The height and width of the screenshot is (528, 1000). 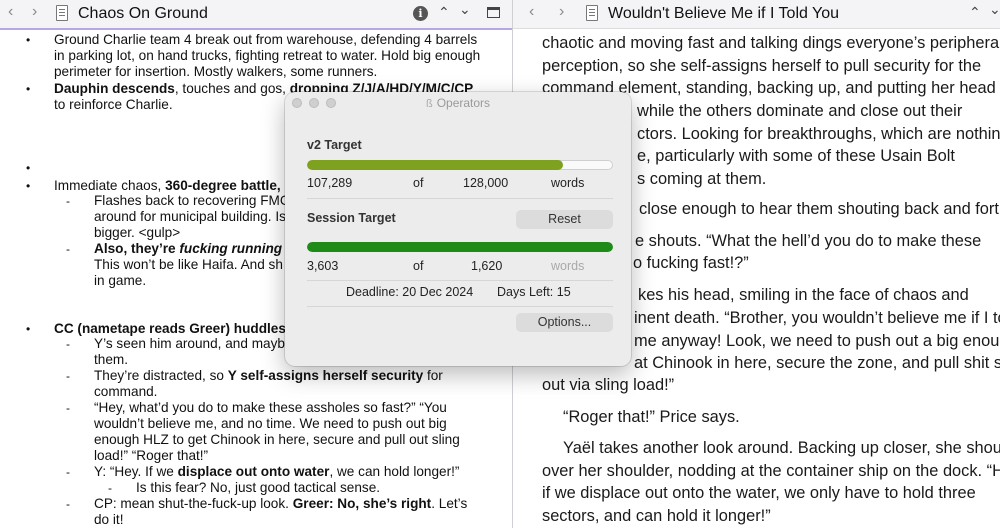 What do you see at coordinates (256, 15) in the screenshot?
I see `left-editor-header: ‹ › Chaos On Ground i ⌃ ⌄` at bounding box center [256, 15].